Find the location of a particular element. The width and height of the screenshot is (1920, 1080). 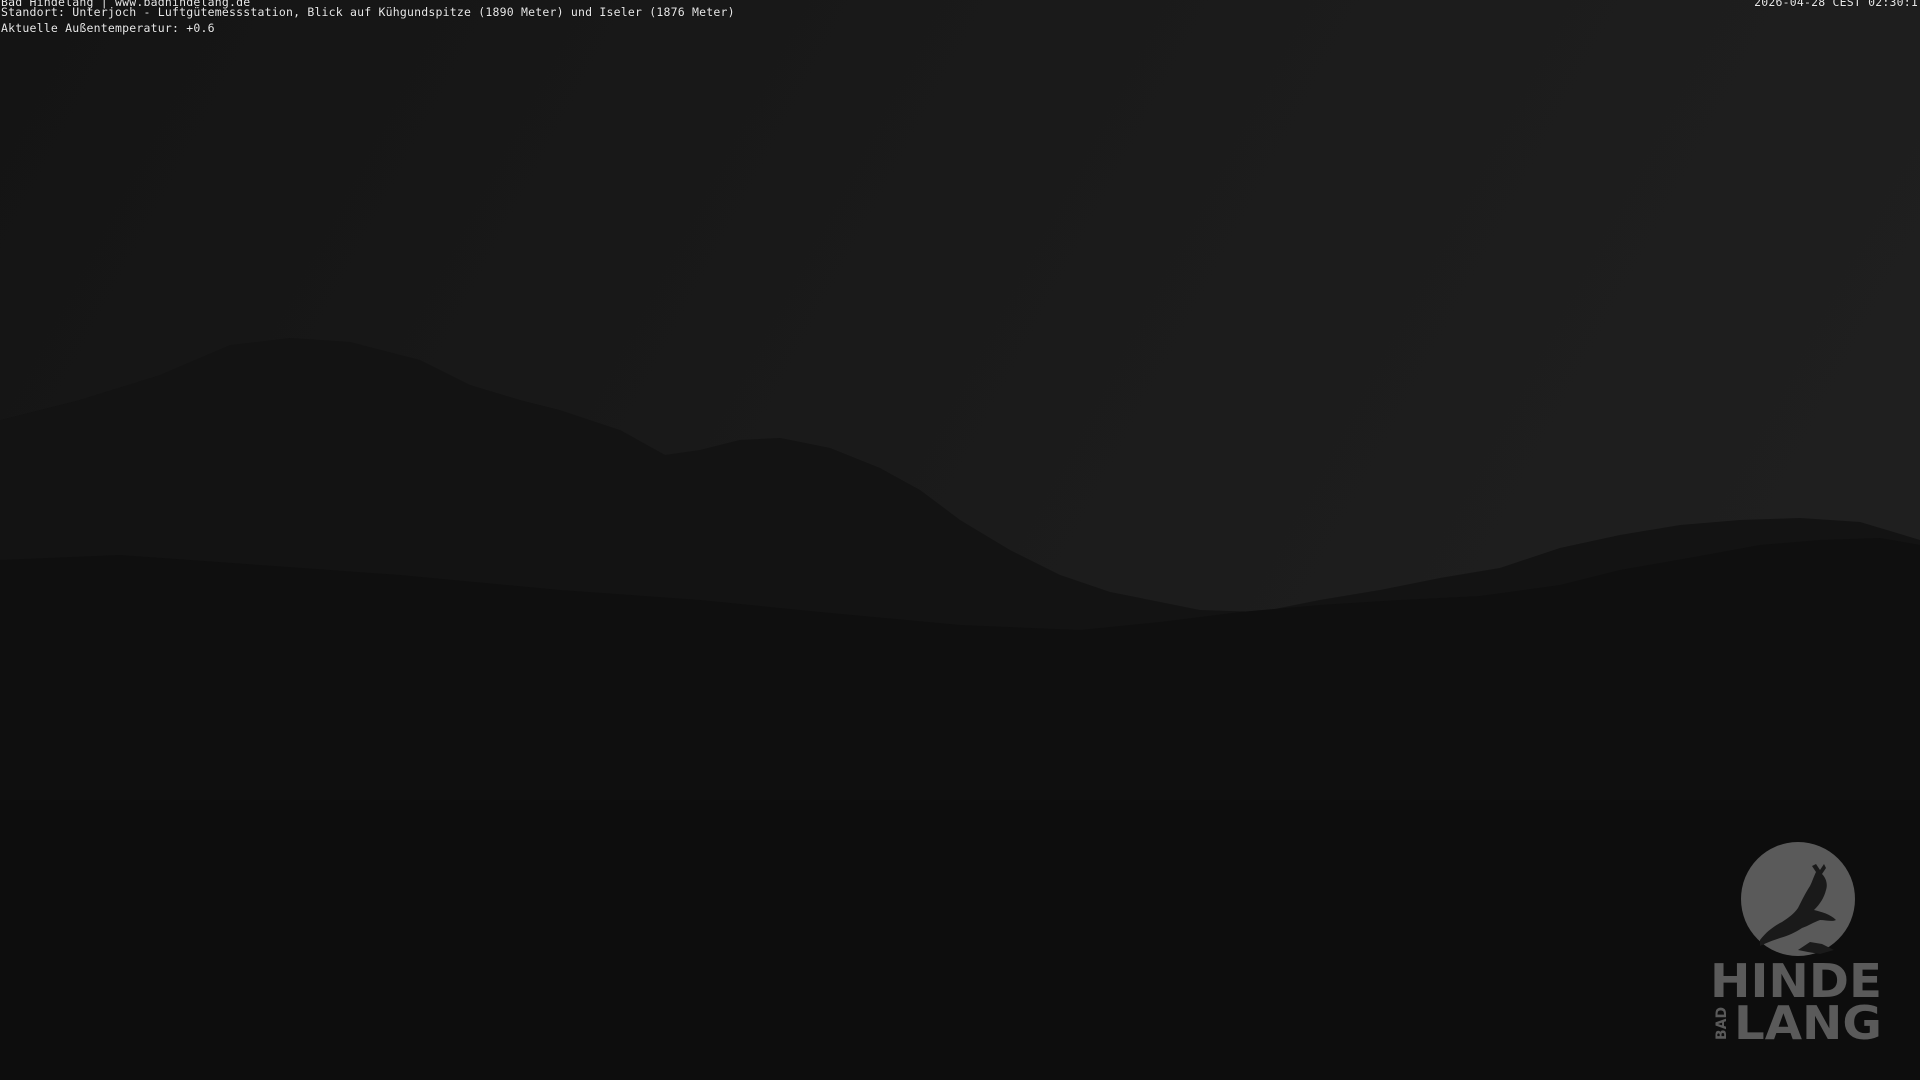

bad-hindelang-logo: HINDE LANG BAD is located at coordinates (1796, 943).